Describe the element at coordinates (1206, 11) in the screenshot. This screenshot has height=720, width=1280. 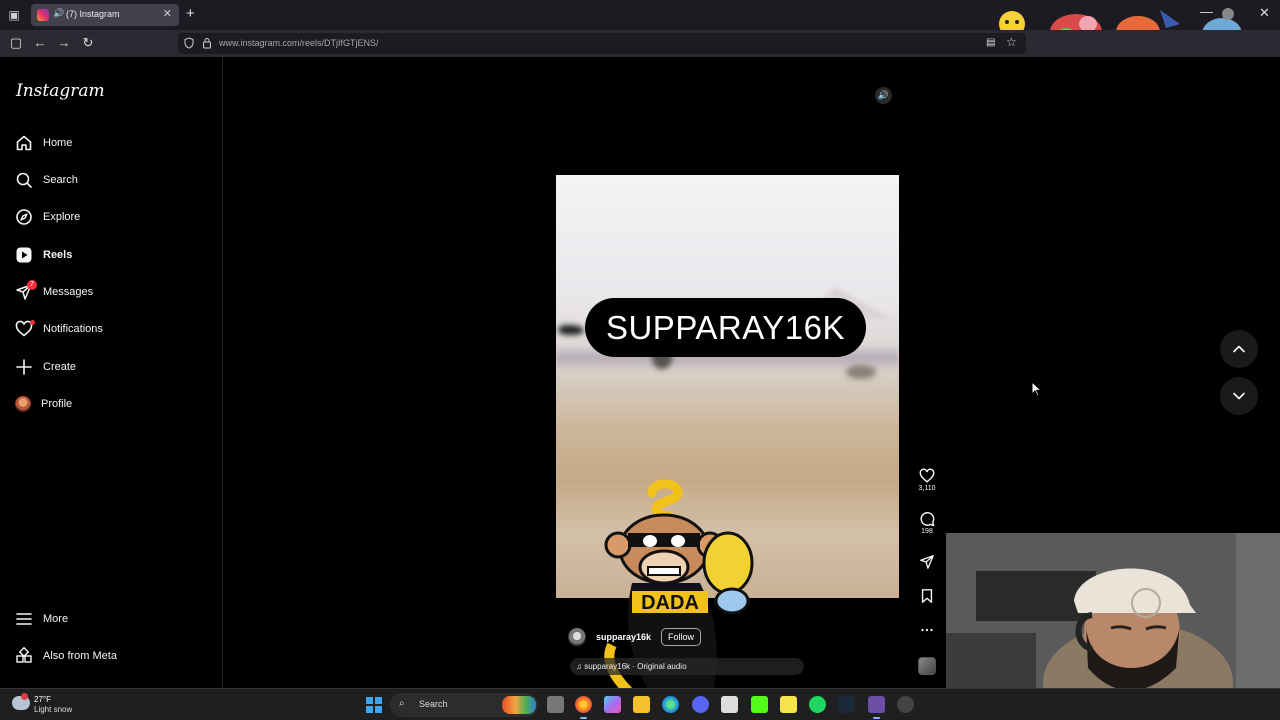
I see `minimize-icon: —` at that location.